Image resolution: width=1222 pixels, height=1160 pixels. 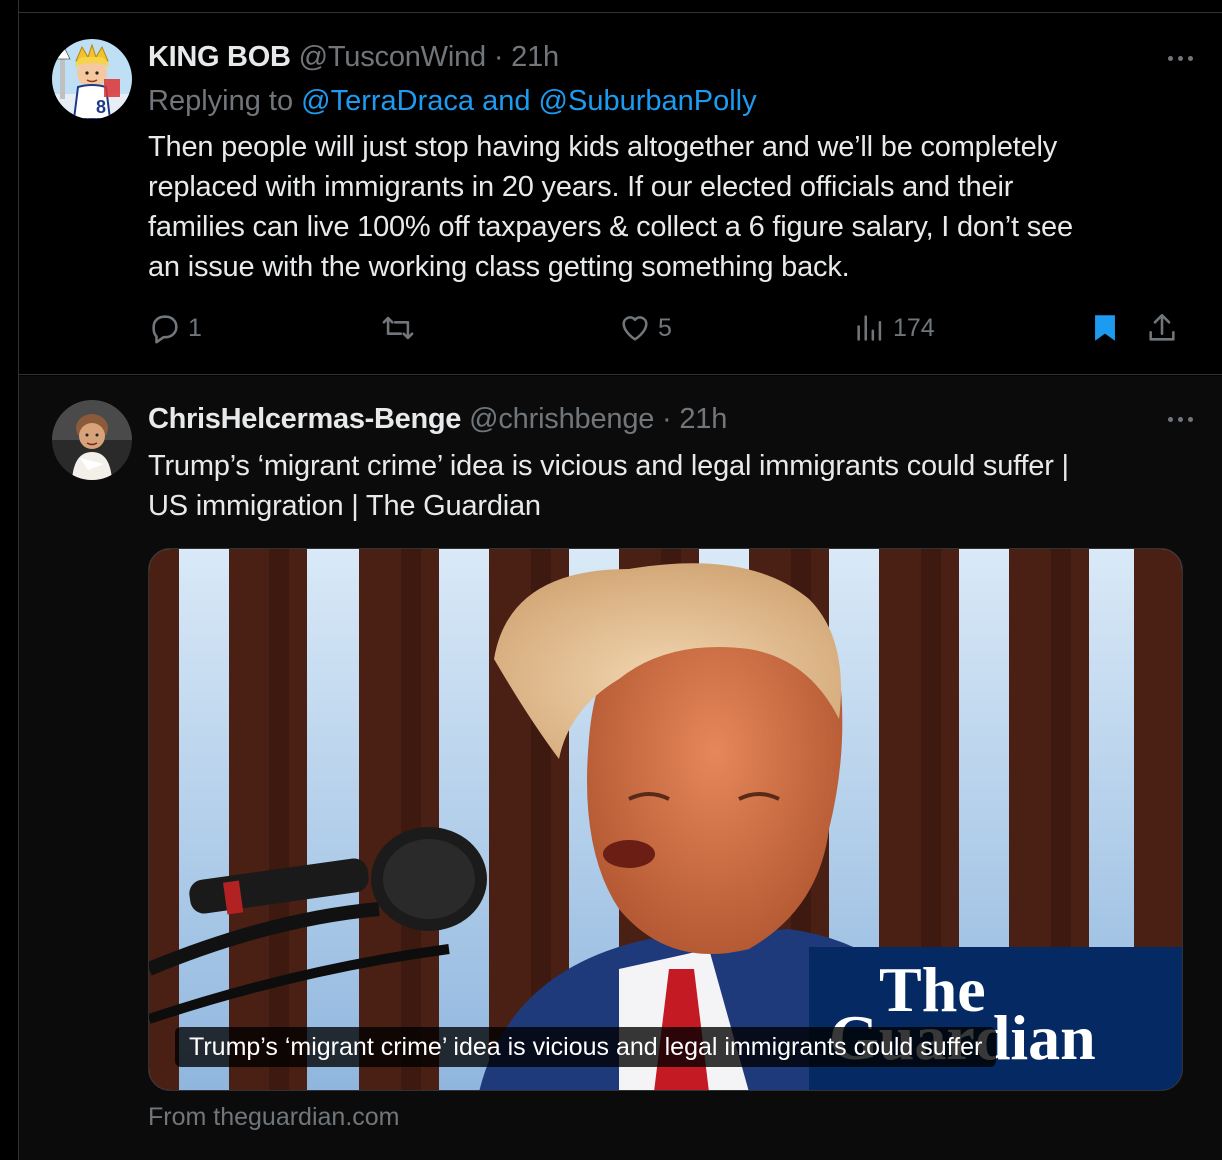 I want to click on retweet-icon, so click(x=398, y=328).